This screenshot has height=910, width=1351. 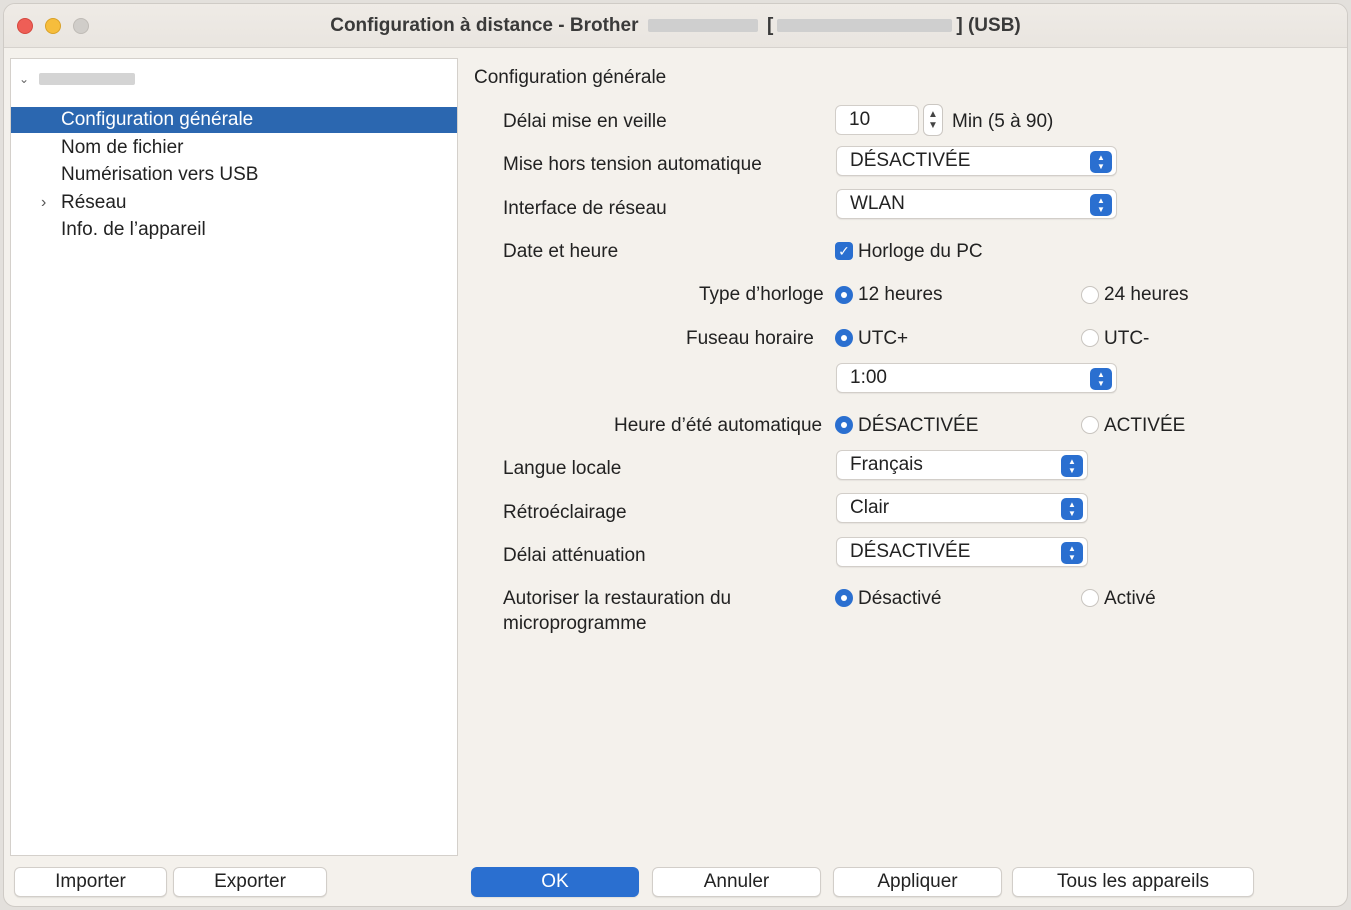 What do you see at coordinates (574, 555) in the screenshot?
I see `dim-timer-label: Délai atténuation` at bounding box center [574, 555].